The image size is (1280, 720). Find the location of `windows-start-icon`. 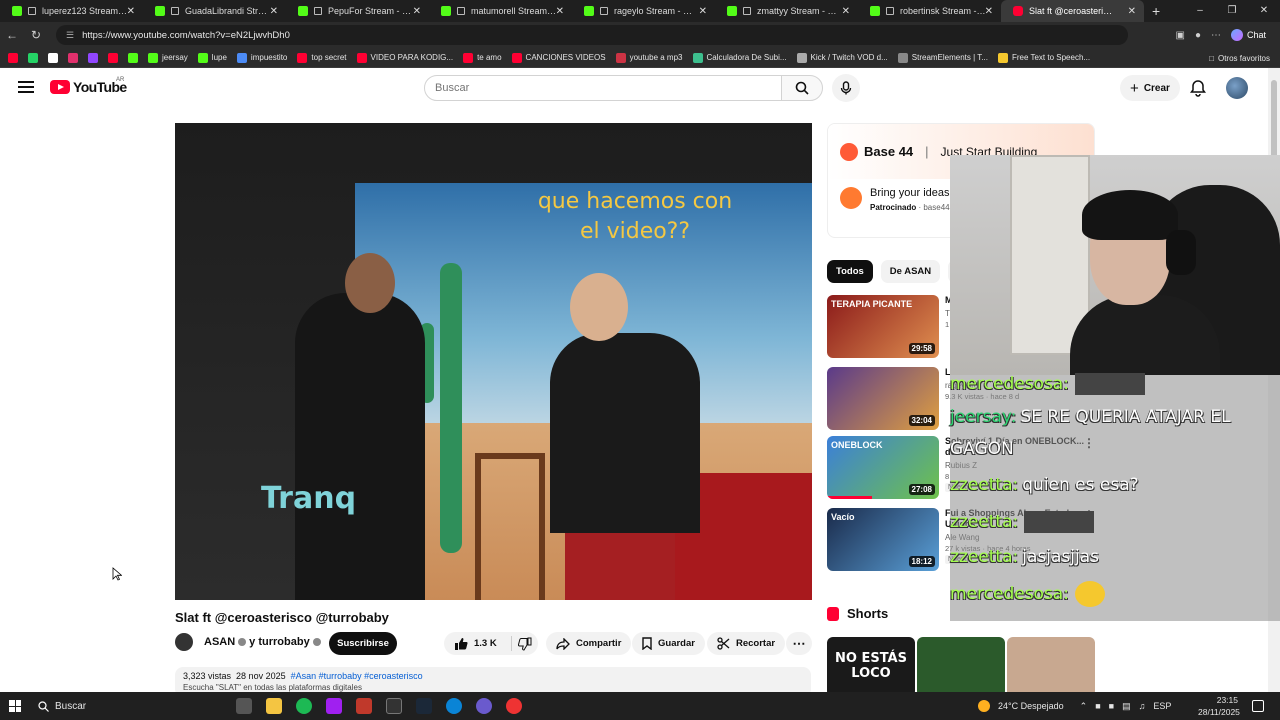

windows-start-icon is located at coordinates (15, 706).